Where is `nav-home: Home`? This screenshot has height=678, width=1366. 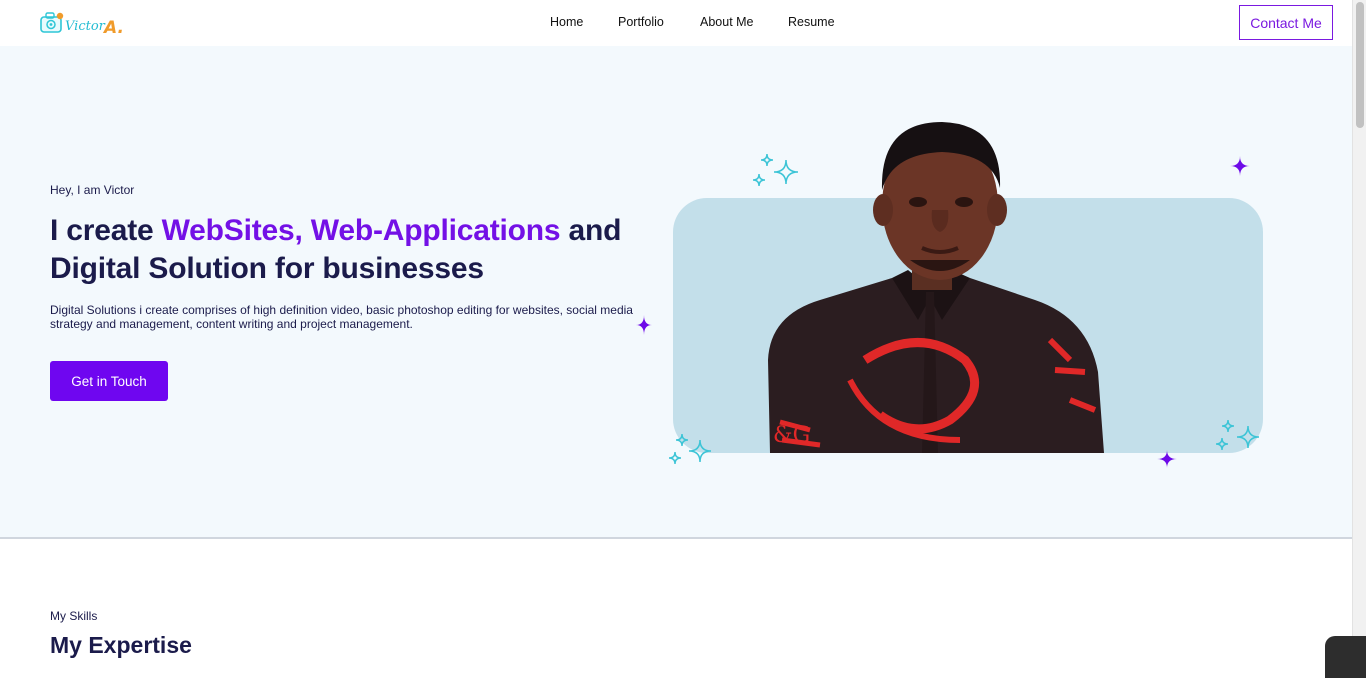
nav-home: Home is located at coordinates (566, 22).